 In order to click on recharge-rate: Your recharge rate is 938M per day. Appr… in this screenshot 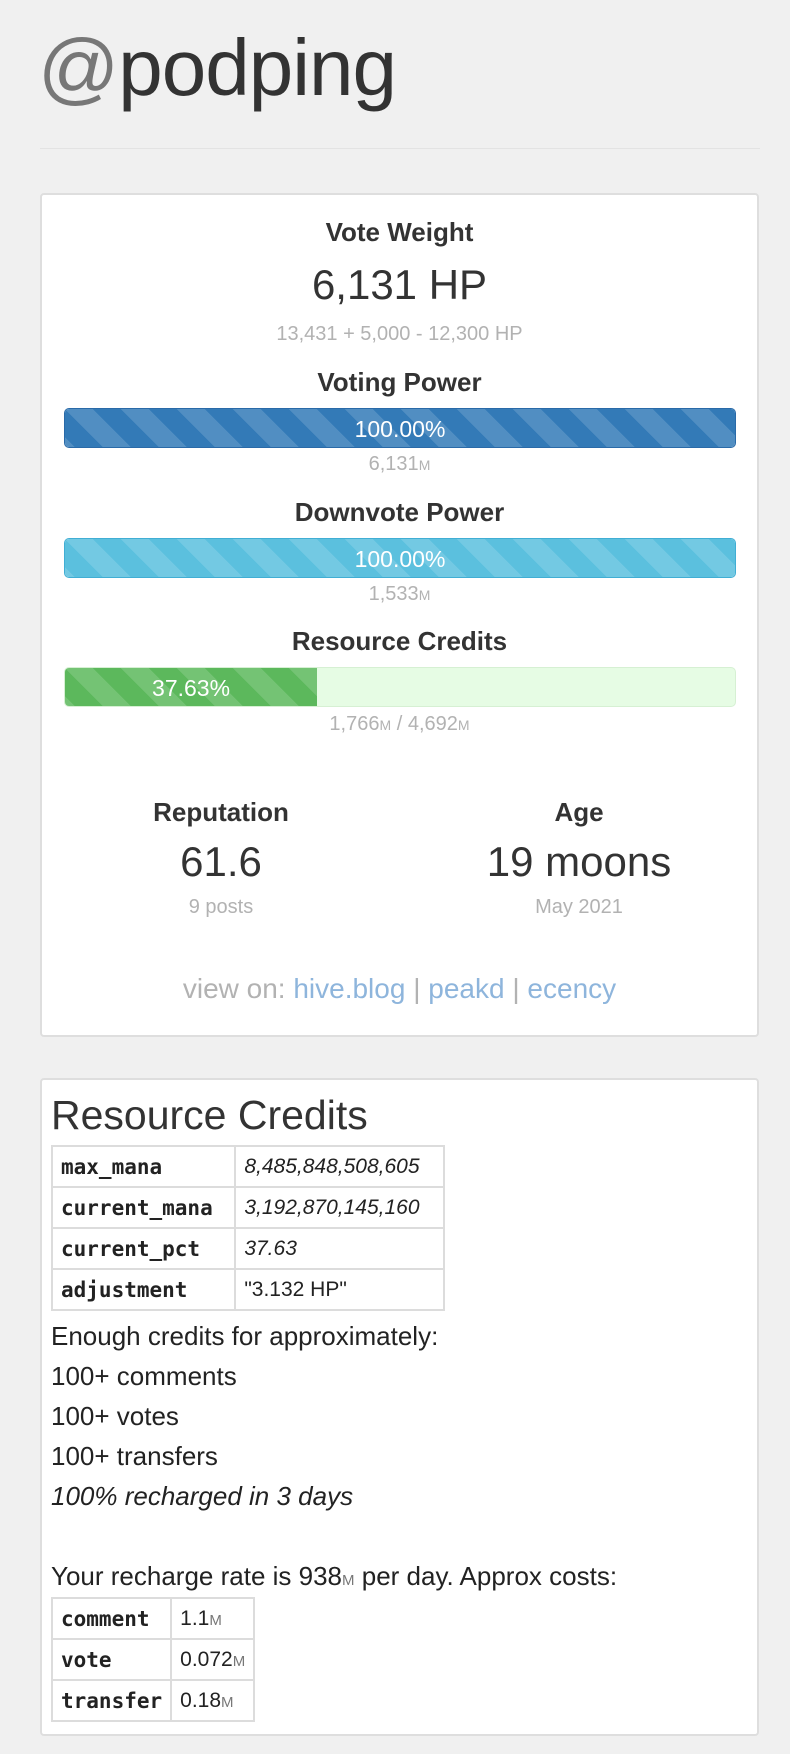, I will do `click(334, 1576)`.